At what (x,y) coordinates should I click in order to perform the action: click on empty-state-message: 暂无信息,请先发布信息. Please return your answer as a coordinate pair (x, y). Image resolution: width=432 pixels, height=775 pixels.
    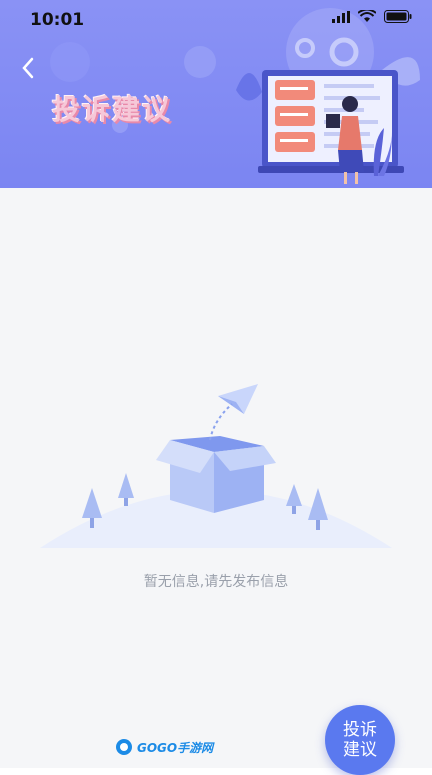
    Looking at the image, I should click on (216, 582).